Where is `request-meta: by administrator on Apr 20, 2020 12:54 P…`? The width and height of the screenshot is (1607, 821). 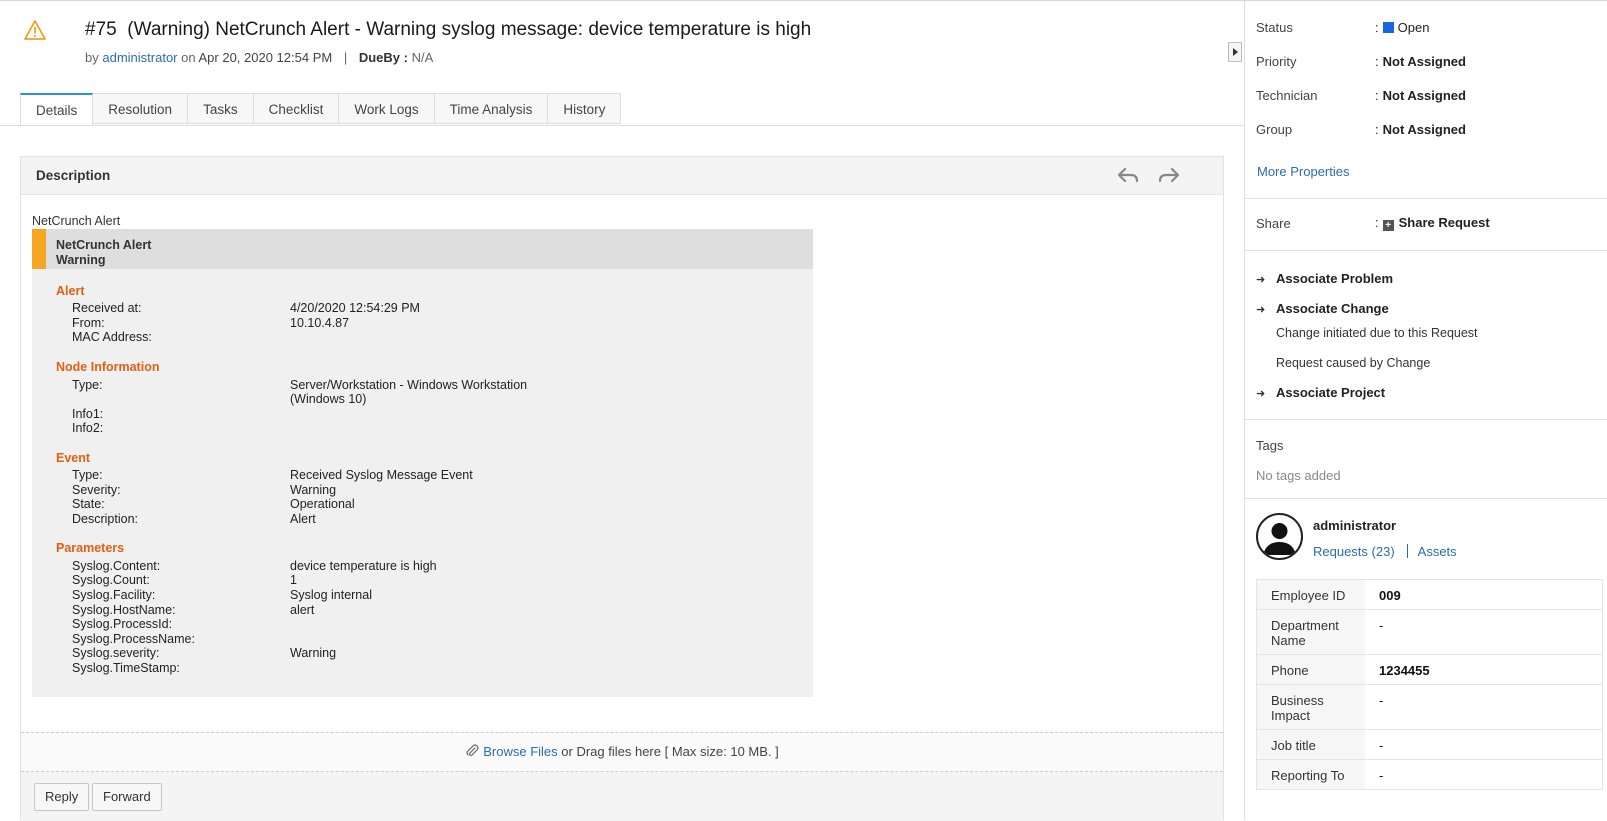
request-meta: by administrator on Apr 20, 2020 12:54 P… is located at coordinates (259, 57).